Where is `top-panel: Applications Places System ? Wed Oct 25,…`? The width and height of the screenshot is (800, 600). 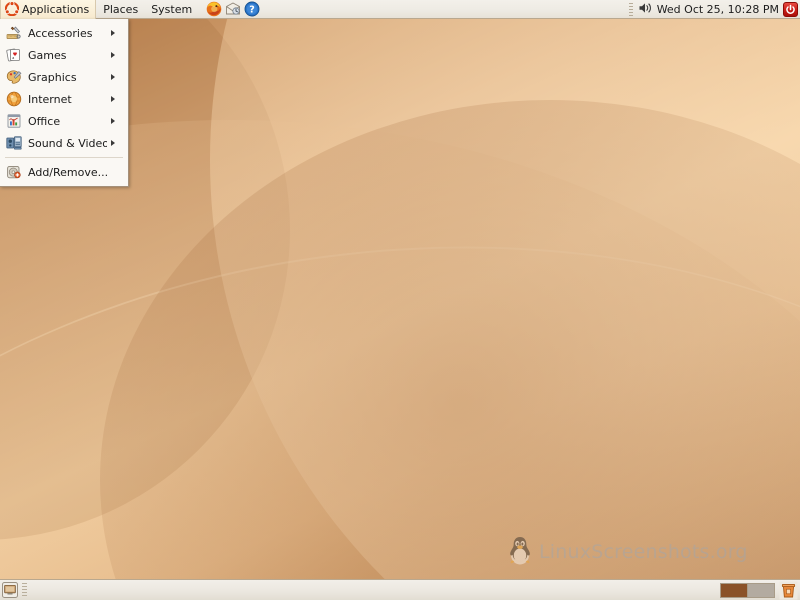 top-panel: Applications Places System ? Wed Oct 25,… is located at coordinates (400, 9).